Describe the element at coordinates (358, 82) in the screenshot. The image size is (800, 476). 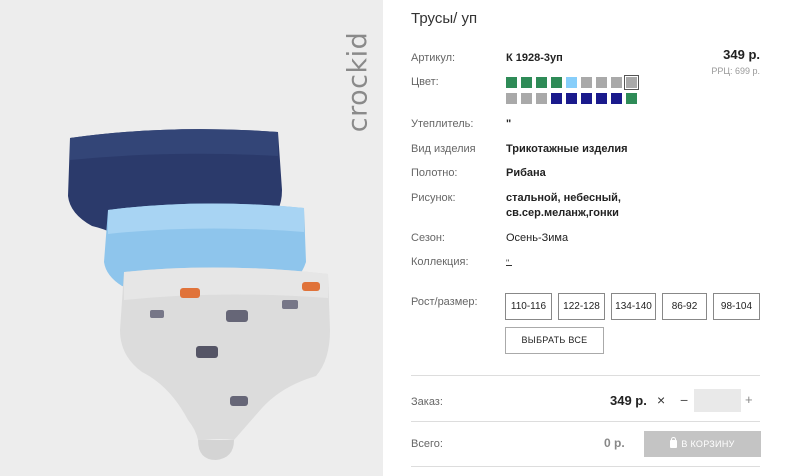
I see `brand-logo-text: crockid` at that location.